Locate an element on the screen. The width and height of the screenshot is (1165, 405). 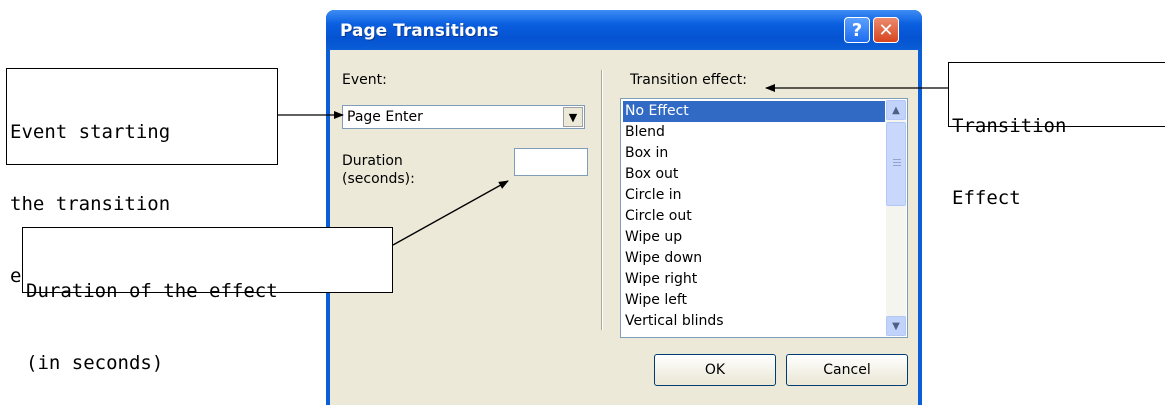
list-item: No Effect is located at coordinates (754, 111).